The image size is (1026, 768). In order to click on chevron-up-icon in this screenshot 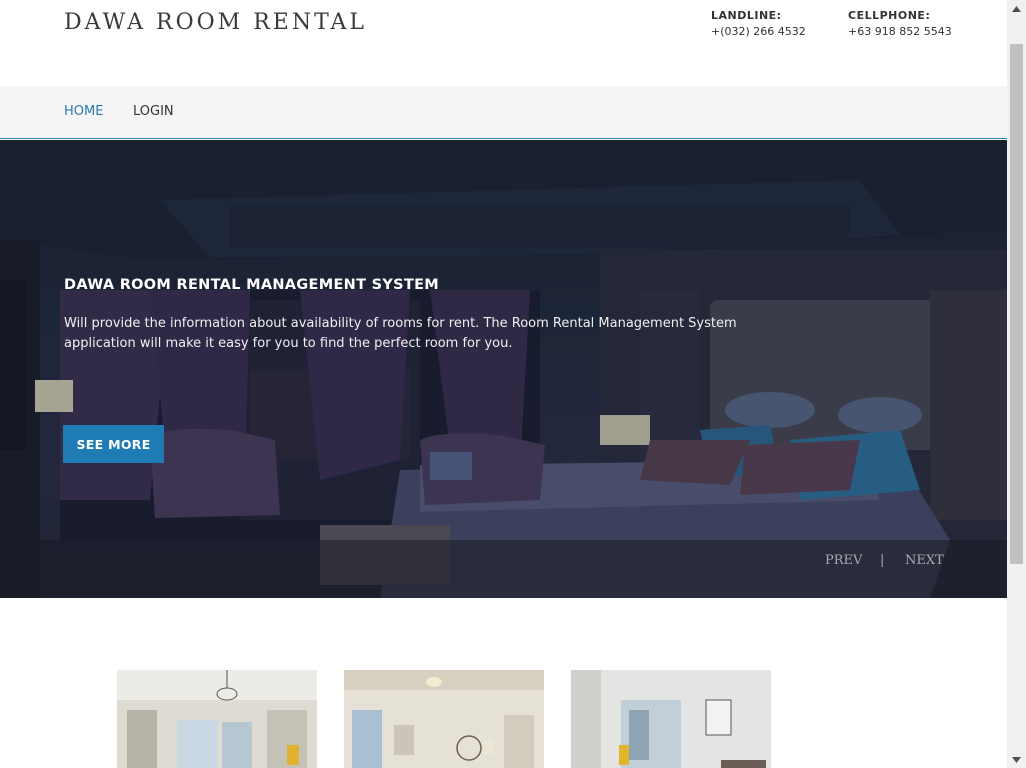, I will do `click(1016, 8)`.